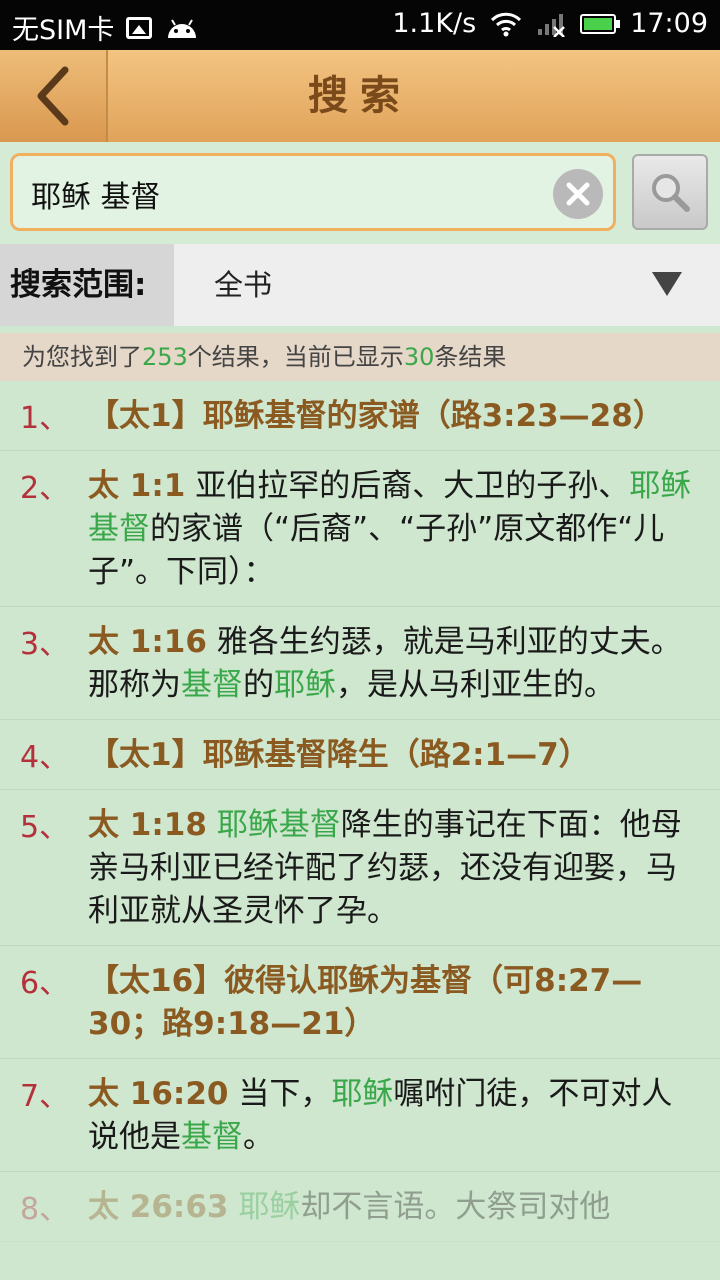  What do you see at coordinates (295, 357) in the screenshot?
I see `summary-middle: 个结果，当前已显示` at bounding box center [295, 357].